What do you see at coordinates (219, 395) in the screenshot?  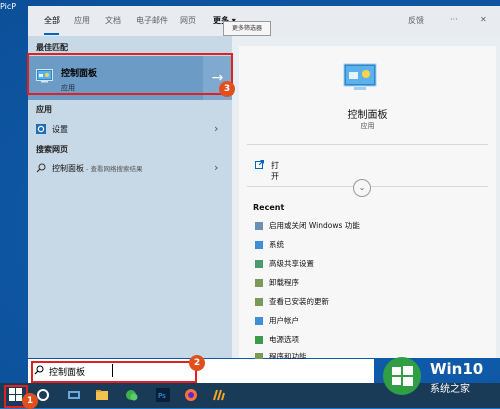 I see `app-icon` at bounding box center [219, 395].